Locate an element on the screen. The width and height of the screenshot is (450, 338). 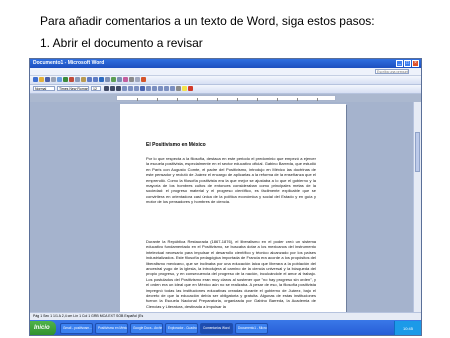
copy-icon is located at coordinates (77, 79).